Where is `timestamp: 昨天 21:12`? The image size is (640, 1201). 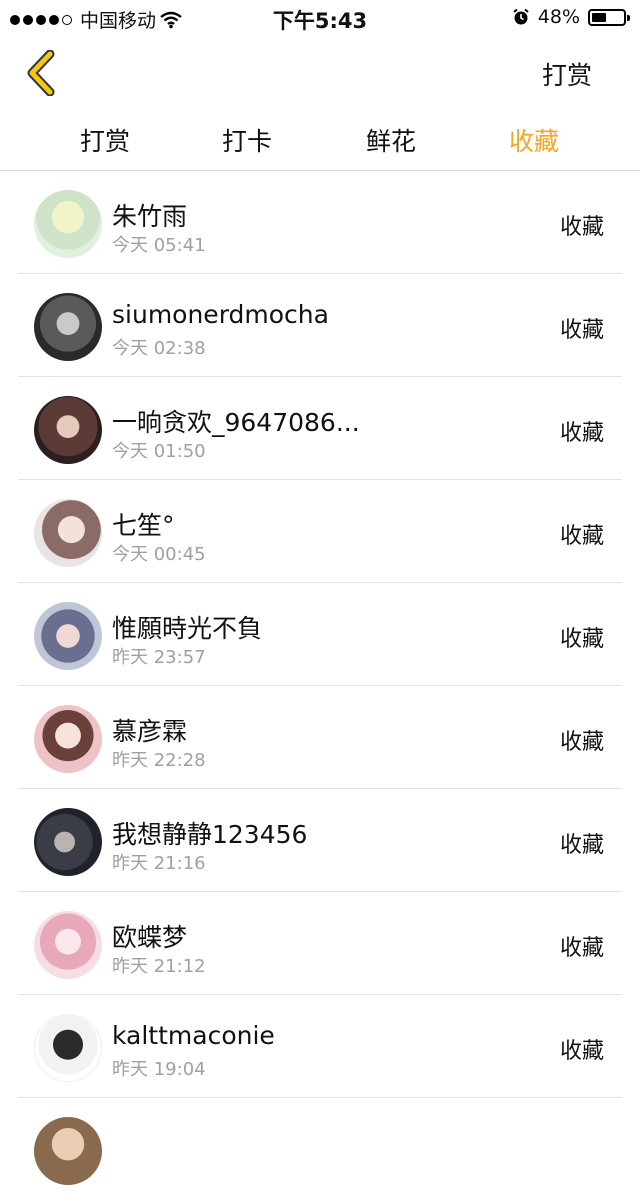
timestamp: 昨天 21:12 is located at coordinates (159, 966).